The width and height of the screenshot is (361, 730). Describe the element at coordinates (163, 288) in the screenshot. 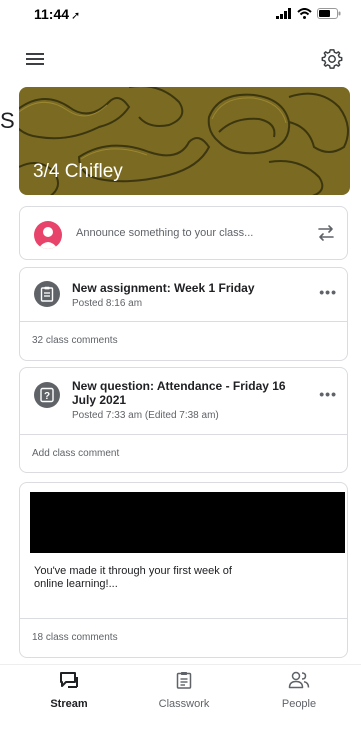

I see `post-title: New assignment: Week 1 Friday` at that location.